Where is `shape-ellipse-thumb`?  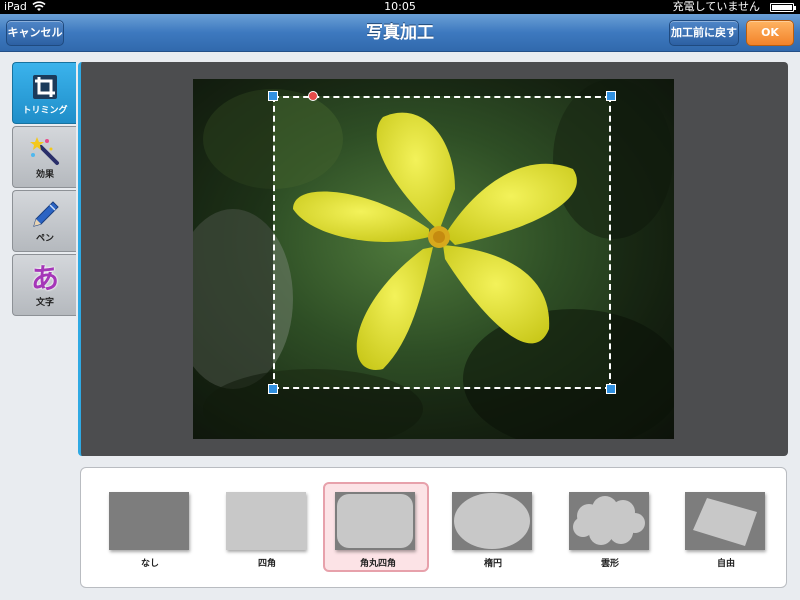 shape-ellipse-thumb is located at coordinates (492, 521).